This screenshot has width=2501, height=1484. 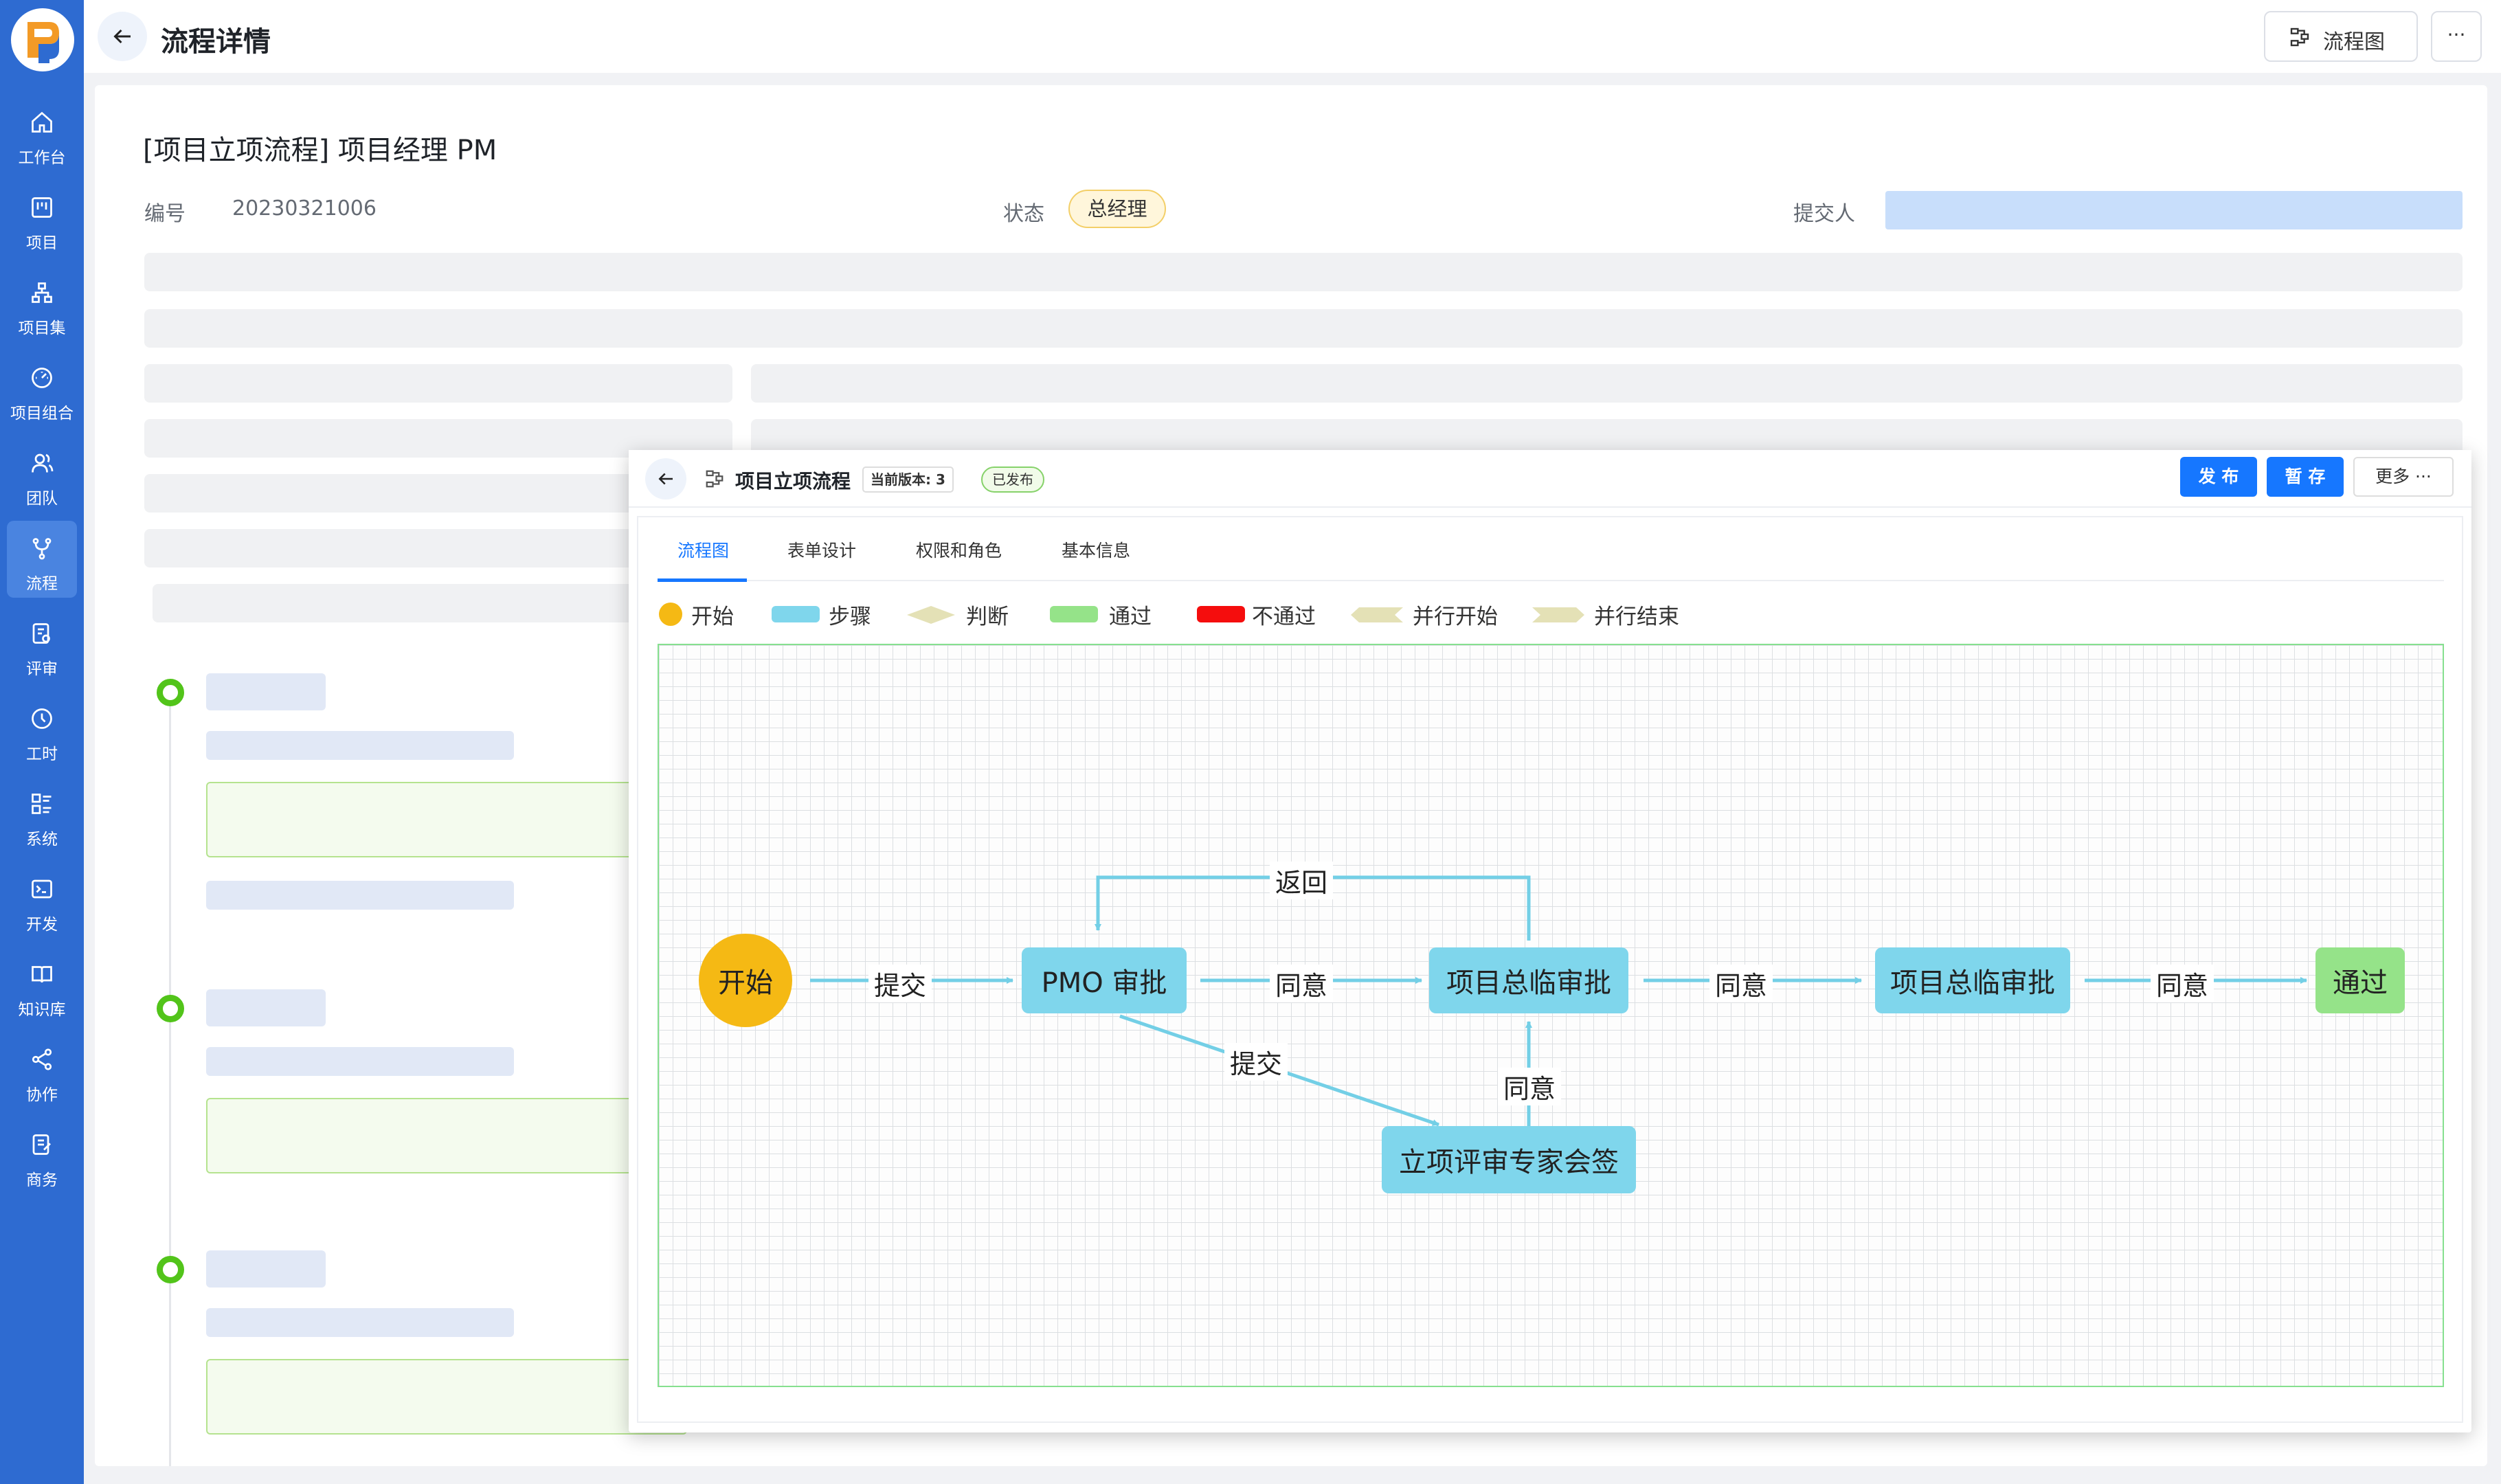 What do you see at coordinates (1528, 980) in the screenshot?
I see `node-pm-review-1: 项目总临审批` at bounding box center [1528, 980].